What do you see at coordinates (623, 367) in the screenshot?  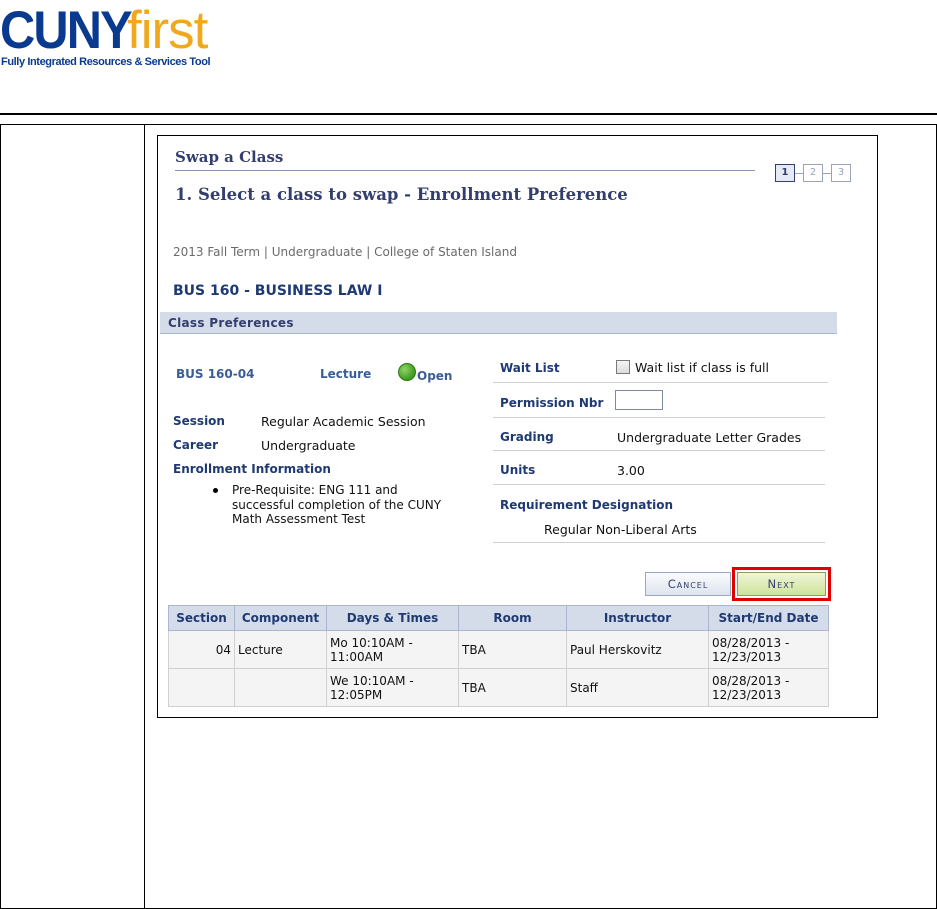 I see `wait-list-checkbox` at bounding box center [623, 367].